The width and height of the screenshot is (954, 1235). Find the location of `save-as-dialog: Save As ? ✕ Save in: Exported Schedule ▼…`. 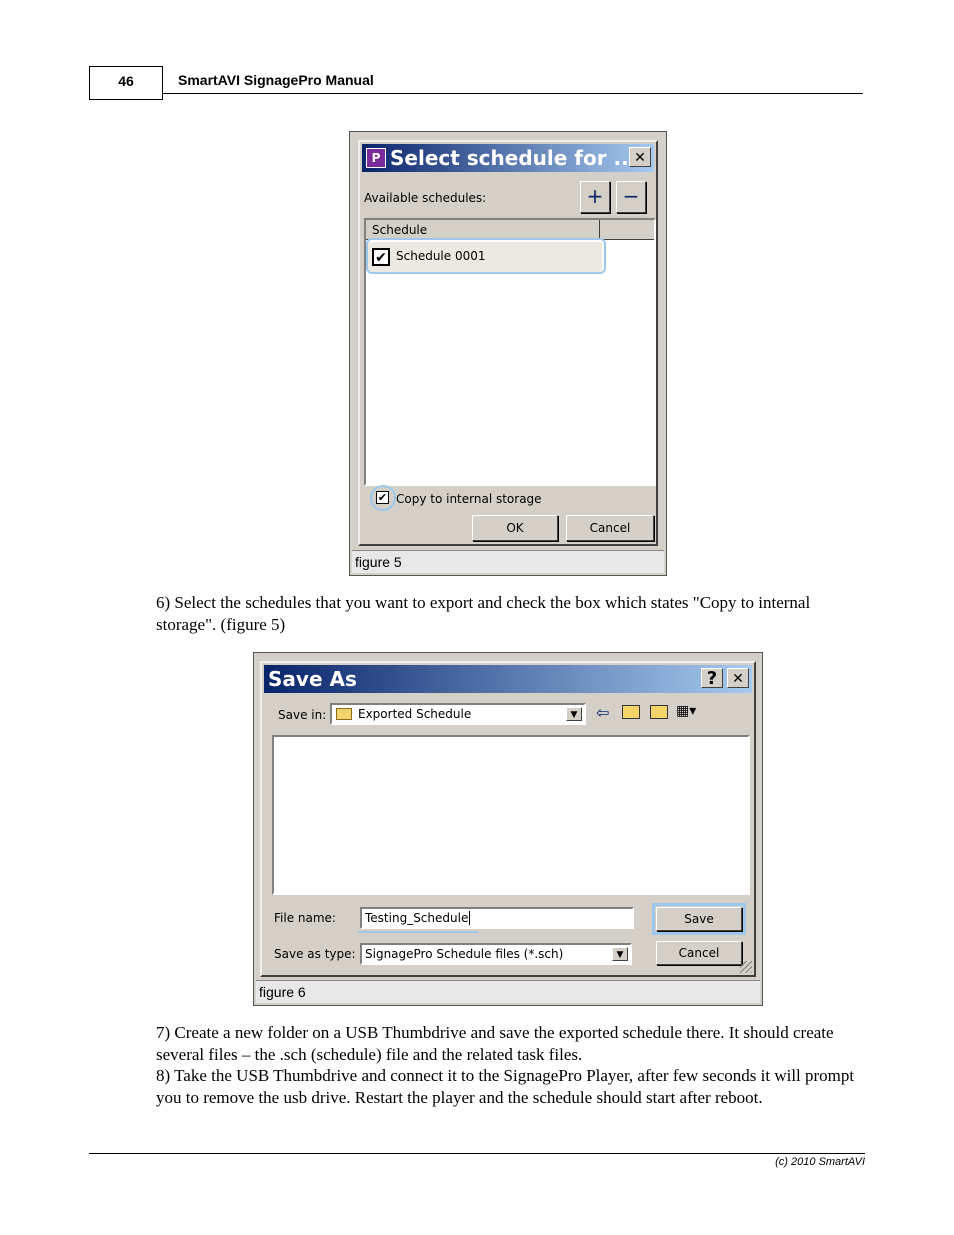

save-as-dialog: Save As ? ✕ Save in: Exported Schedule ▼… is located at coordinates (508, 819).